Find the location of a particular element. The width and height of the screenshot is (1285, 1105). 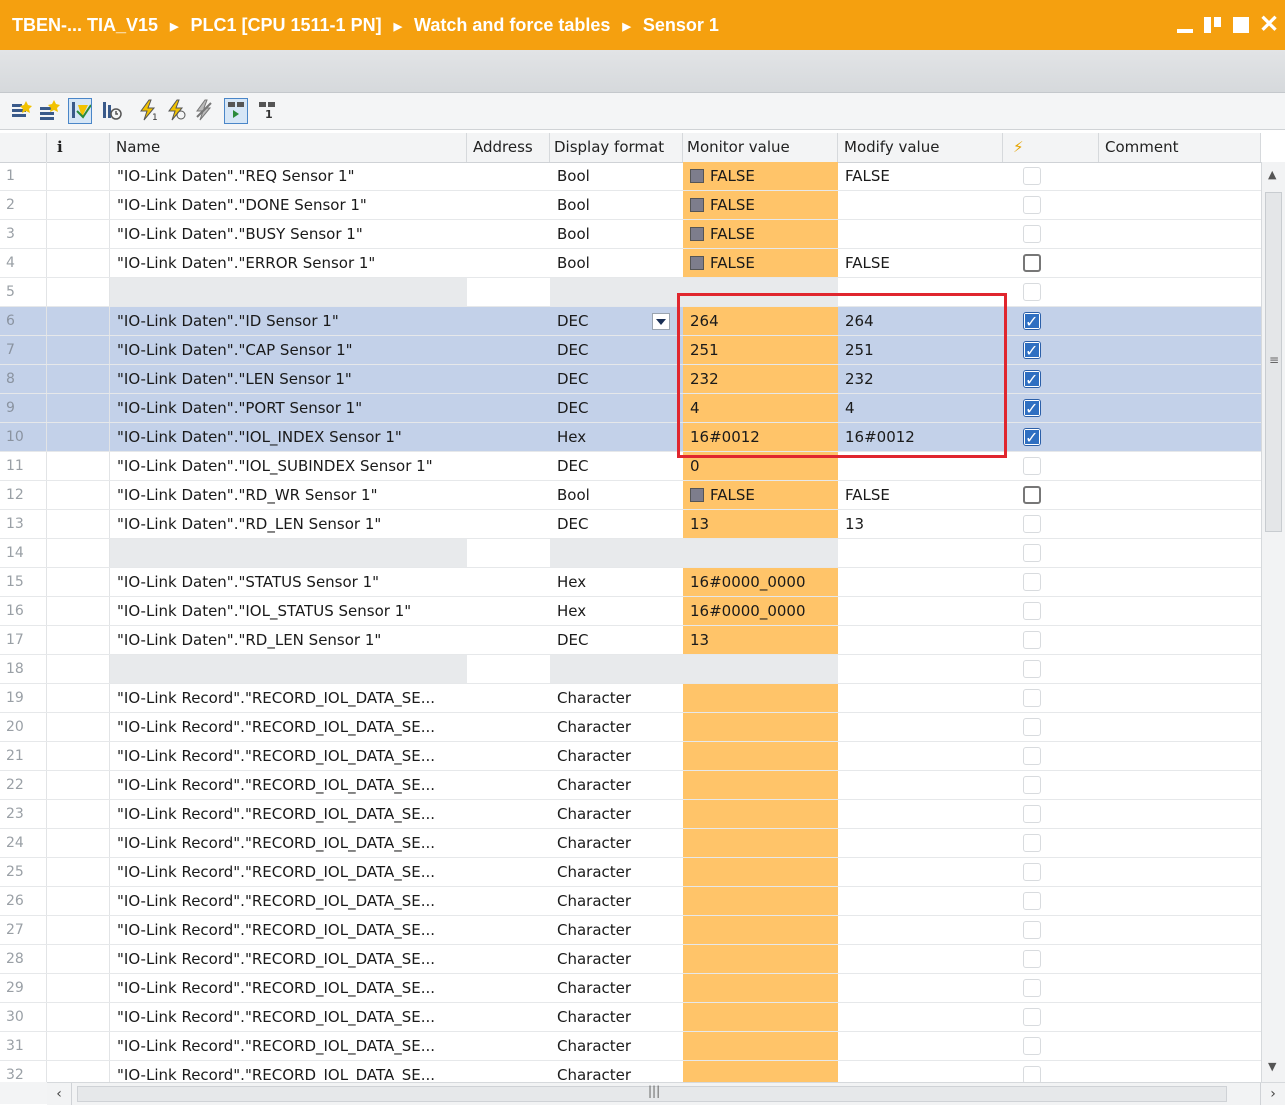

monitor-all-icon is located at coordinates (80, 111).